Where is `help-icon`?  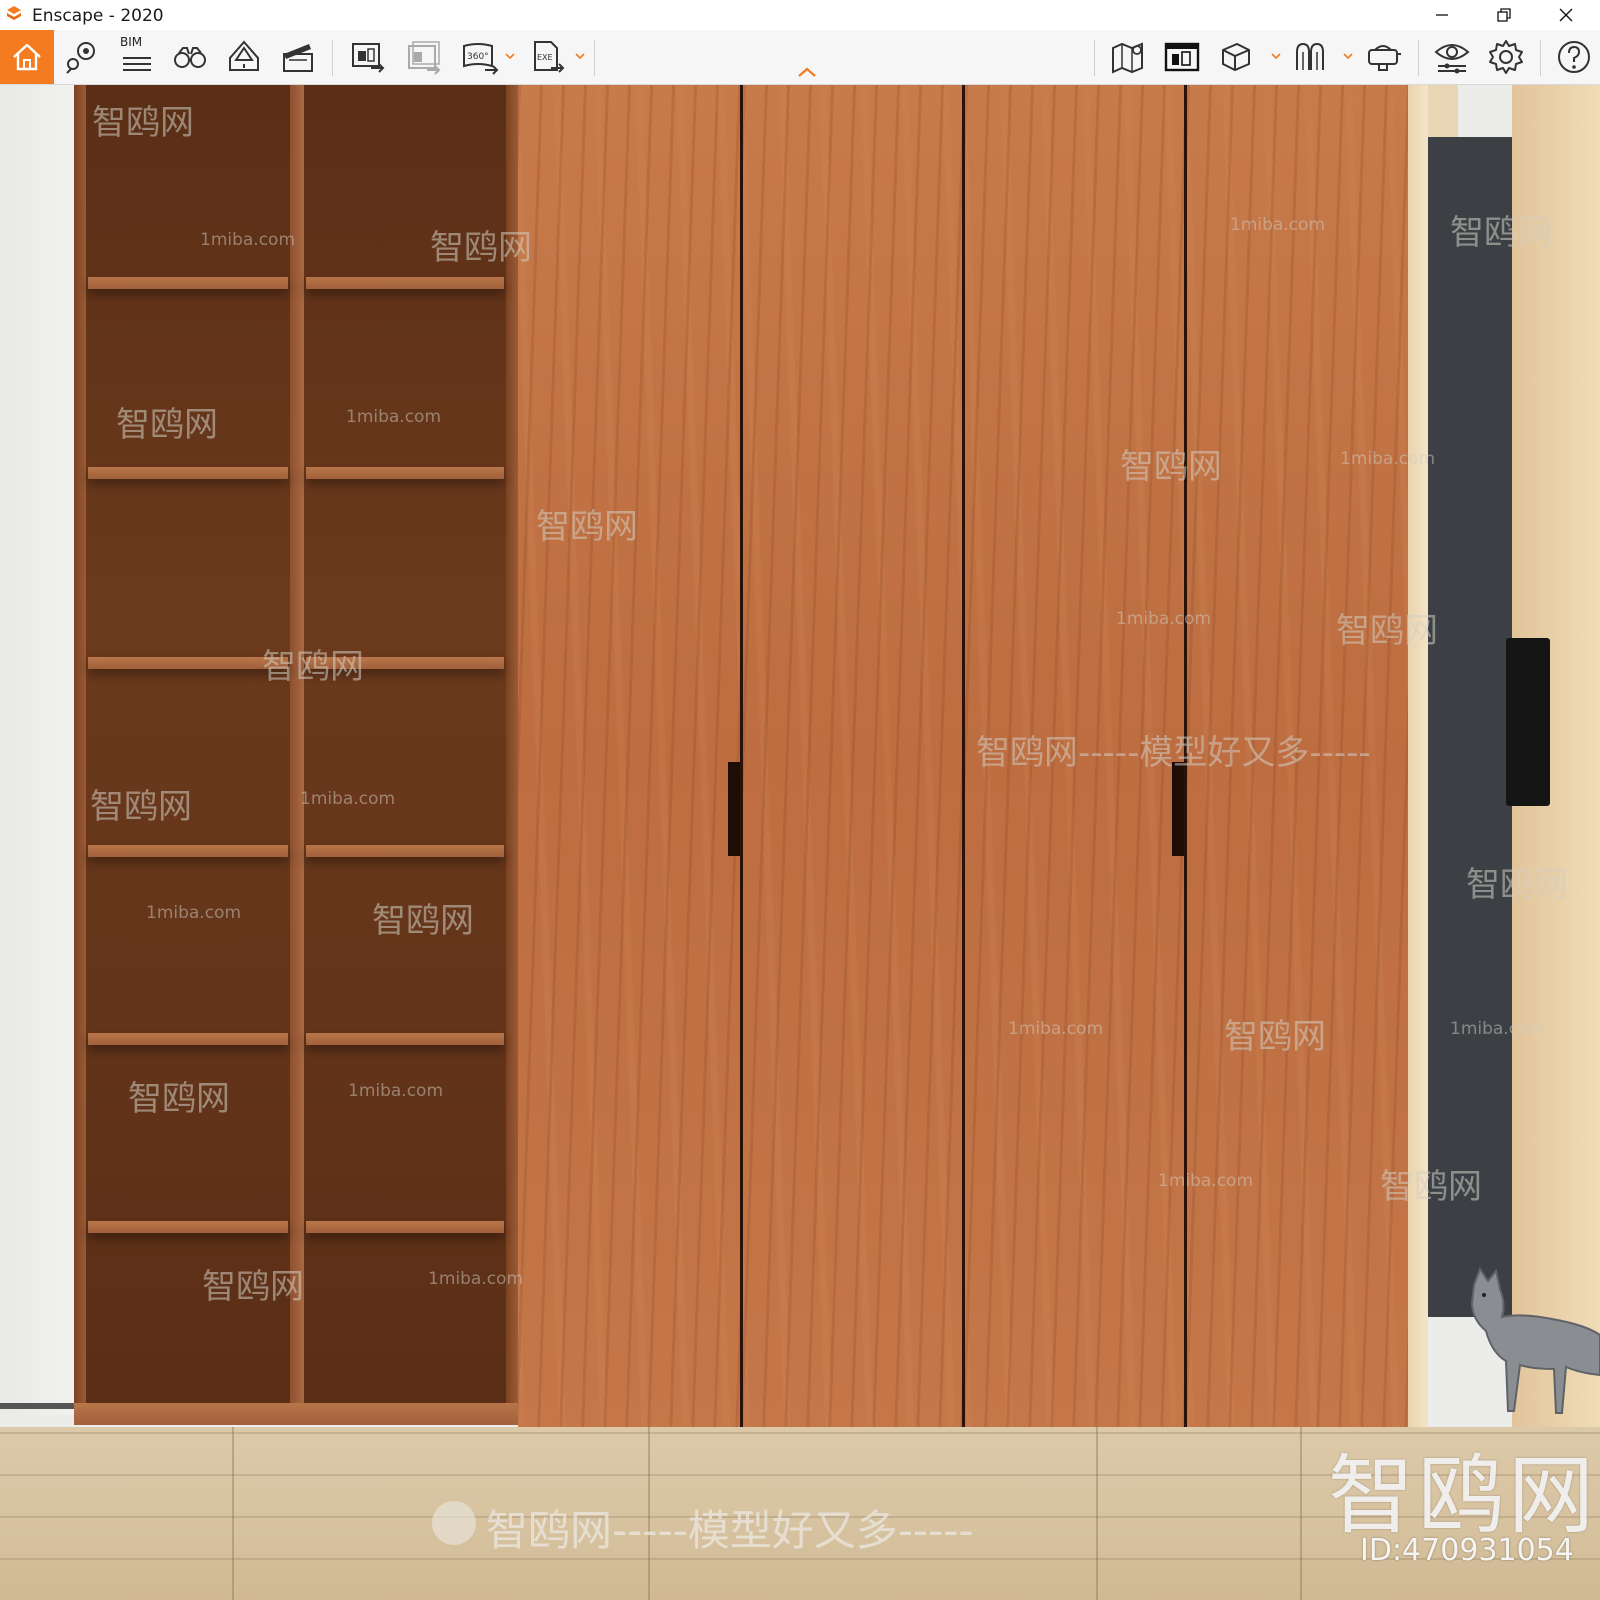 help-icon is located at coordinates (1574, 57).